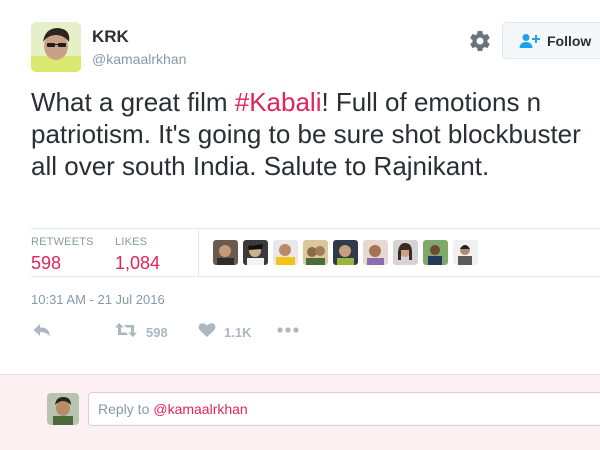 This screenshot has height=450, width=600. Describe the element at coordinates (139, 59) in the screenshot. I see `author-handle: @kamaalrkhan` at that location.